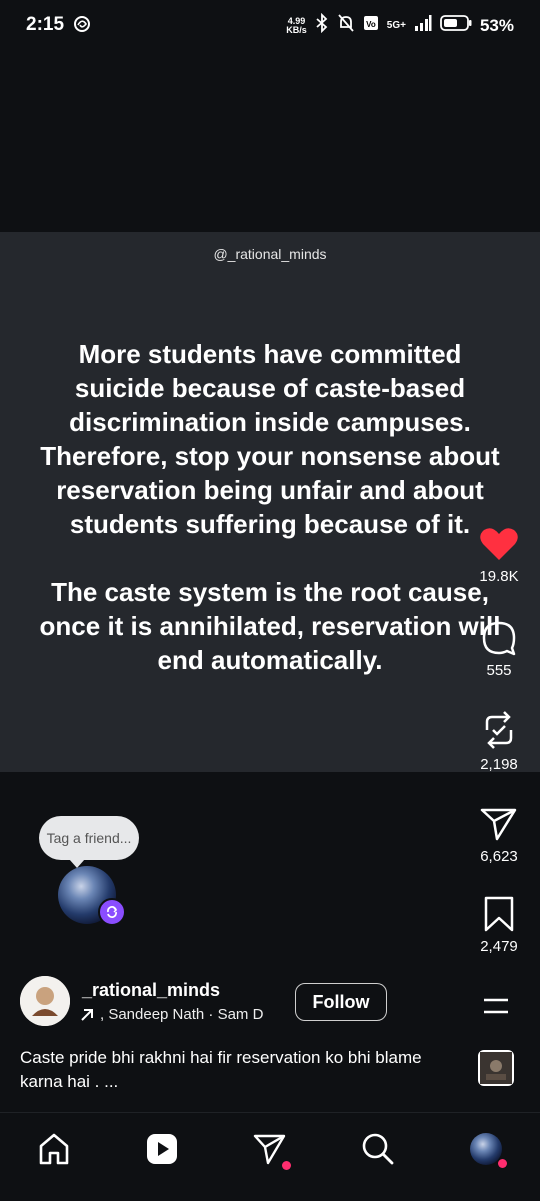 This screenshot has width=540, height=1201. What do you see at coordinates (82, 24) in the screenshot?
I see `threads-app-icon` at bounding box center [82, 24].